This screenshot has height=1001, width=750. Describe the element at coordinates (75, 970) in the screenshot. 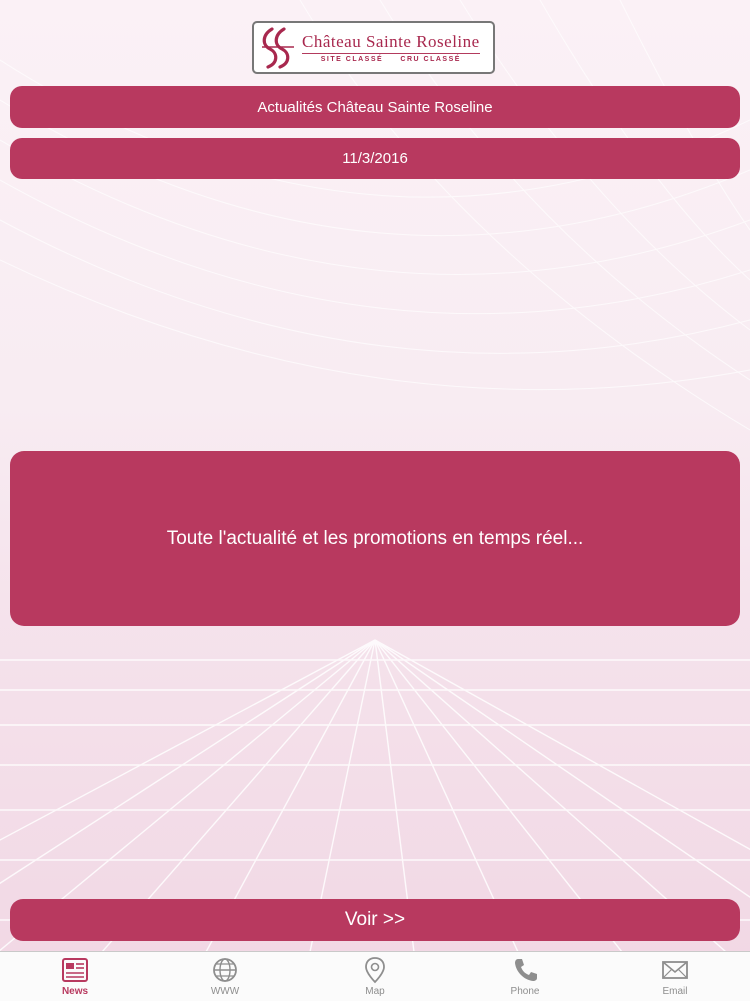

I see `newspaper-icon` at that location.